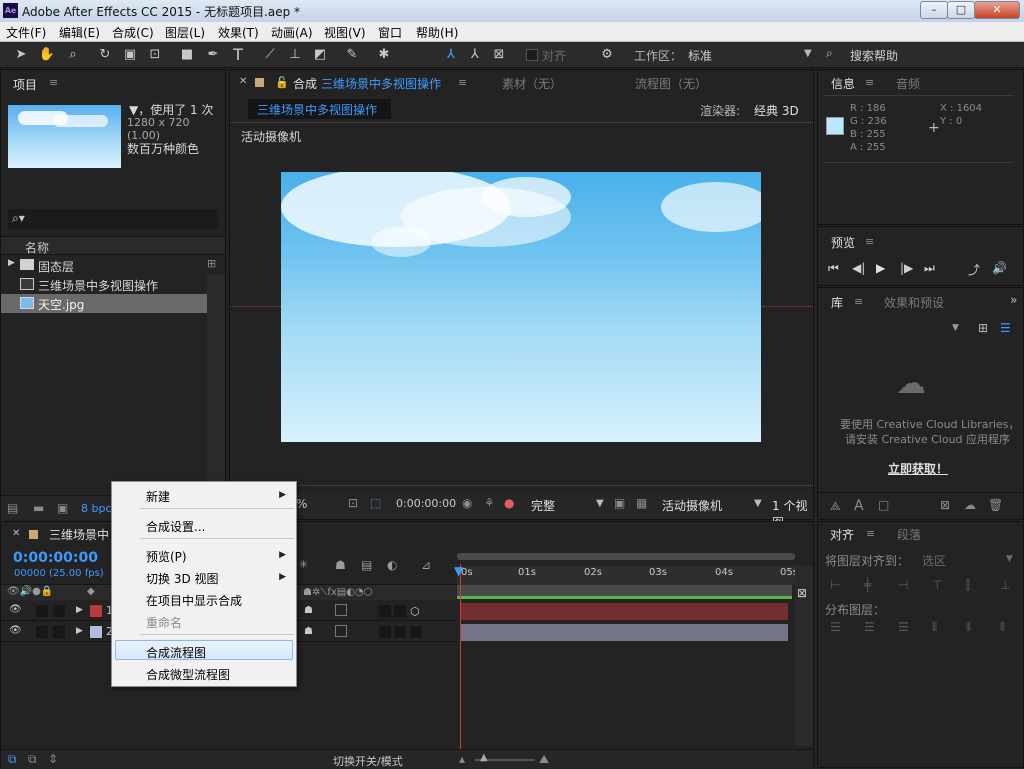 This screenshot has height=769, width=1024. What do you see at coordinates (624, 611) in the screenshot?
I see `layer-bar` at bounding box center [624, 611].